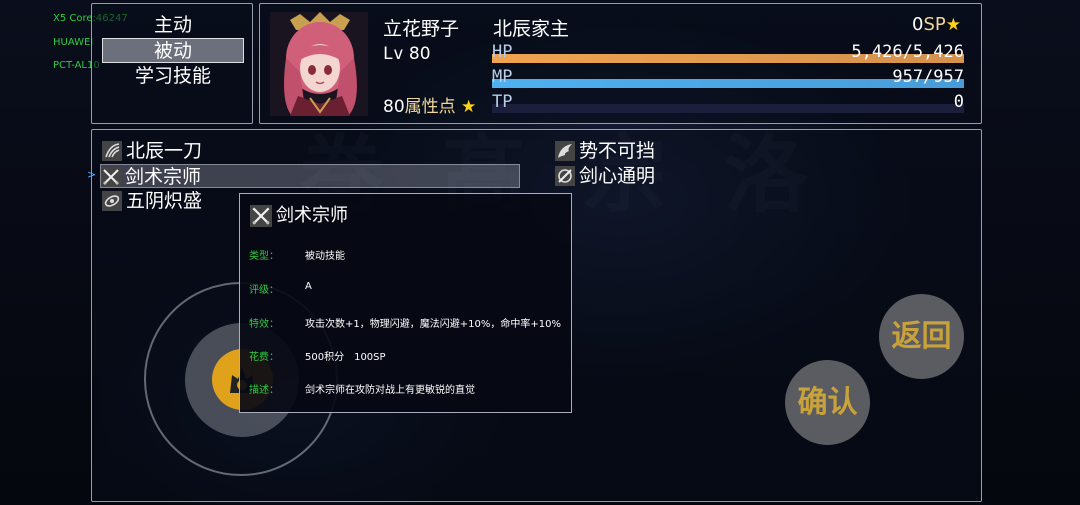 This screenshot has height=505, width=1080. I want to click on mp-gauge: MP 957/957, so click(728, 77).